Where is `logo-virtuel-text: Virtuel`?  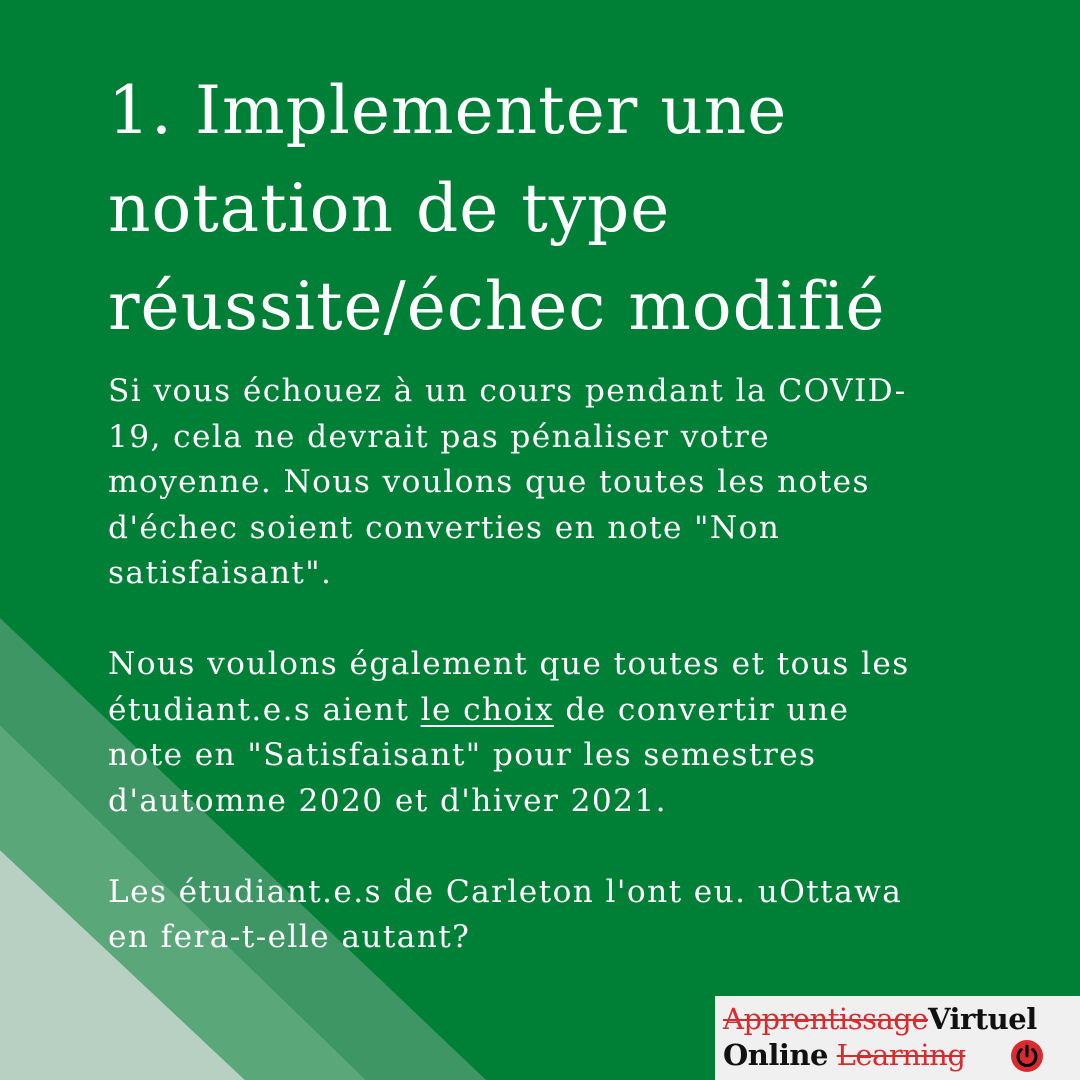
logo-virtuel-text: Virtuel is located at coordinates (982, 1019).